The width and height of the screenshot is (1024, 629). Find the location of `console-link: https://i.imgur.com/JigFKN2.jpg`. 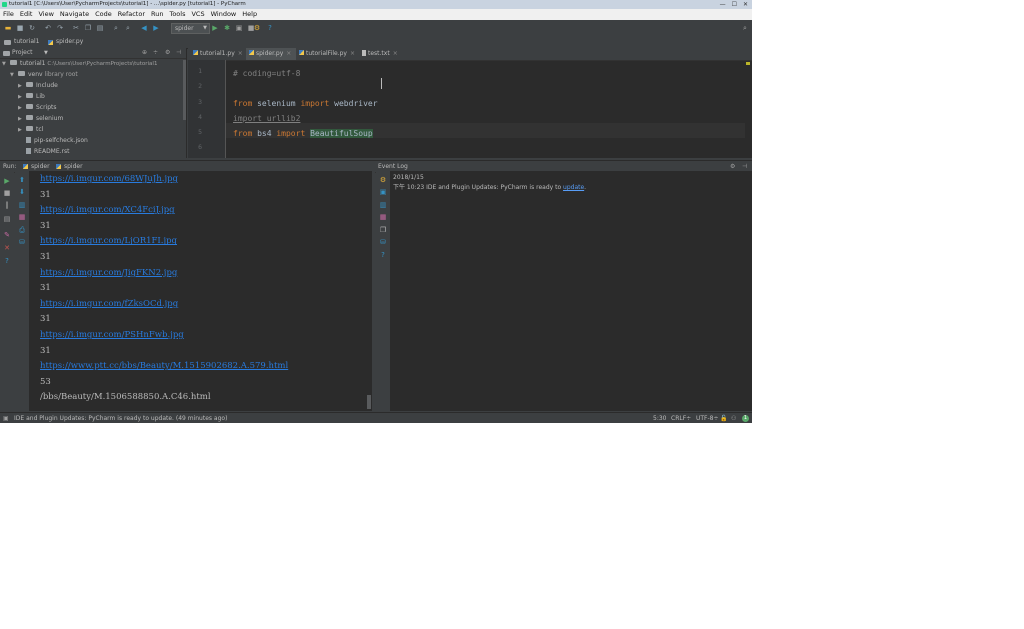

console-link: https://i.imgur.com/JigFKN2.jpg is located at coordinates (108, 273).